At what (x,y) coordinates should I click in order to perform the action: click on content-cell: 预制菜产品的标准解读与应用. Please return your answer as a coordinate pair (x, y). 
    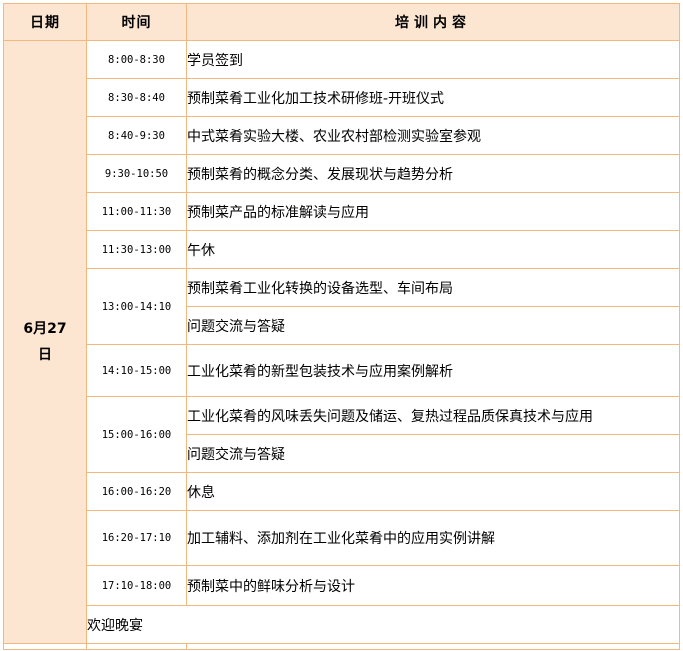
    Looking at the image, I should click on (433, 211).